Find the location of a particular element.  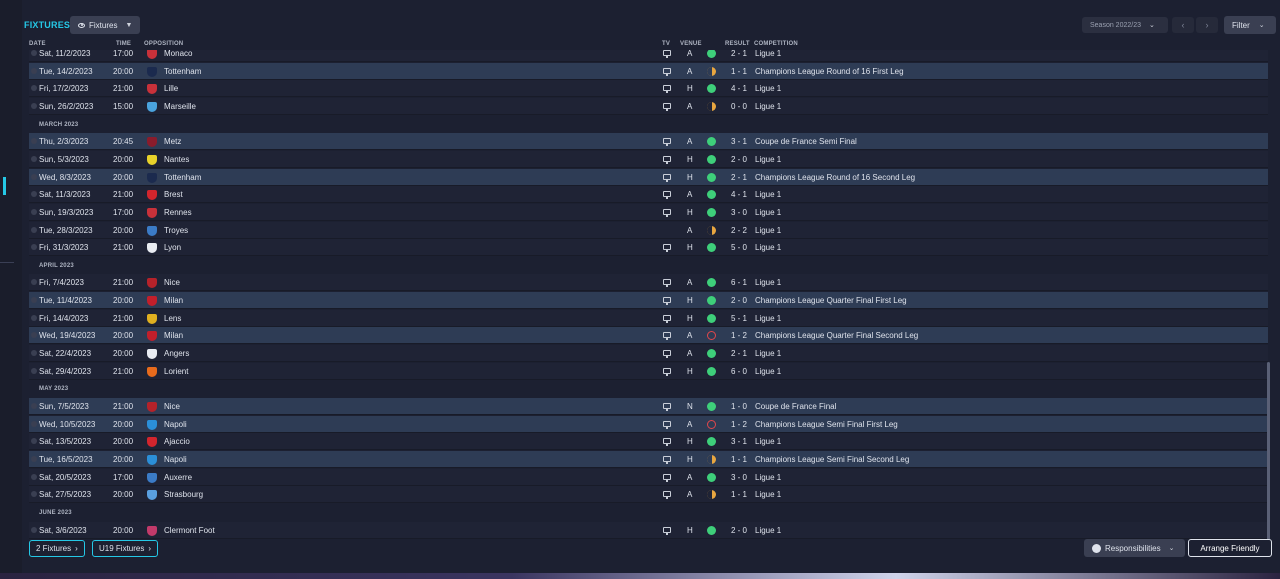

col-time: TIME is located at coordinates (123, 44).